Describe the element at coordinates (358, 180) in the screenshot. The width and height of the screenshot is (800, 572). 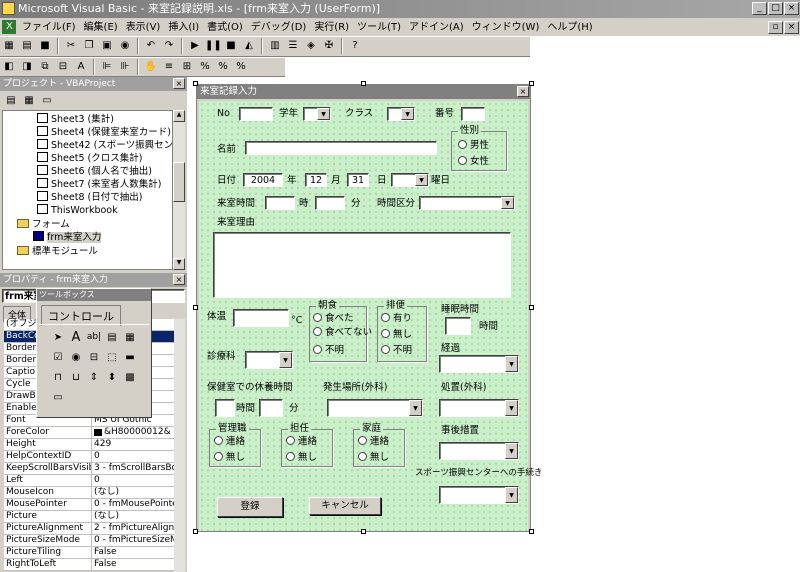
I see `day-input: 31` at that location.